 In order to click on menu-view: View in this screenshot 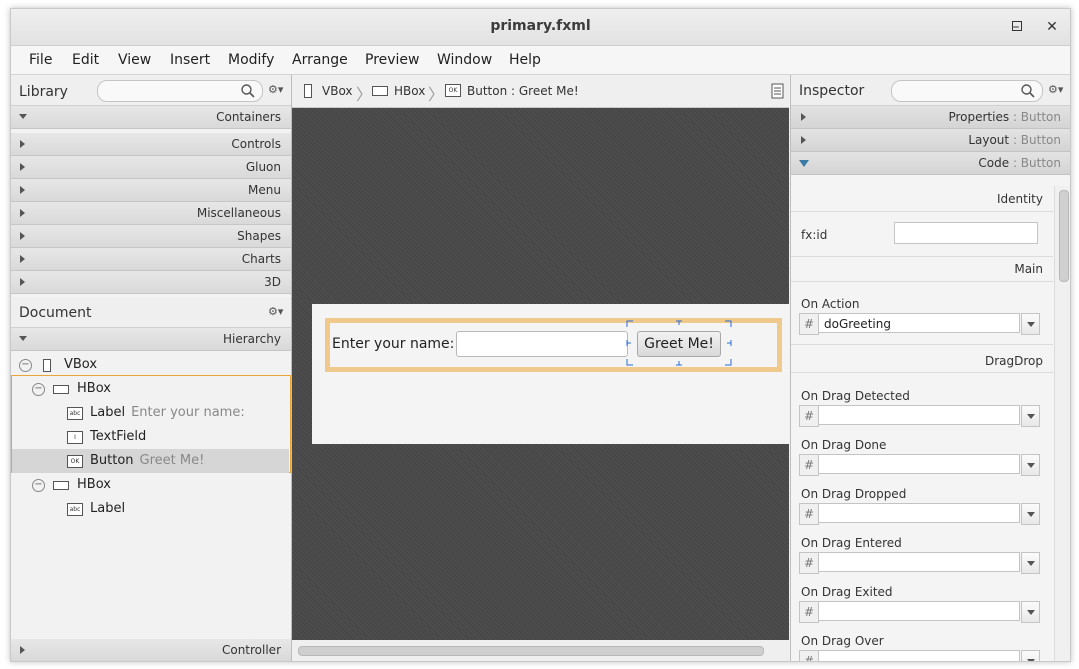, I will do `click(134, 60)`.